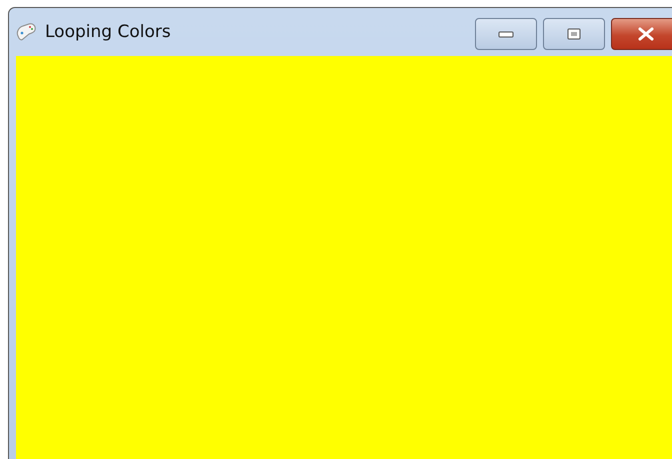  I want to click on minimize-button, so click(506, 34).